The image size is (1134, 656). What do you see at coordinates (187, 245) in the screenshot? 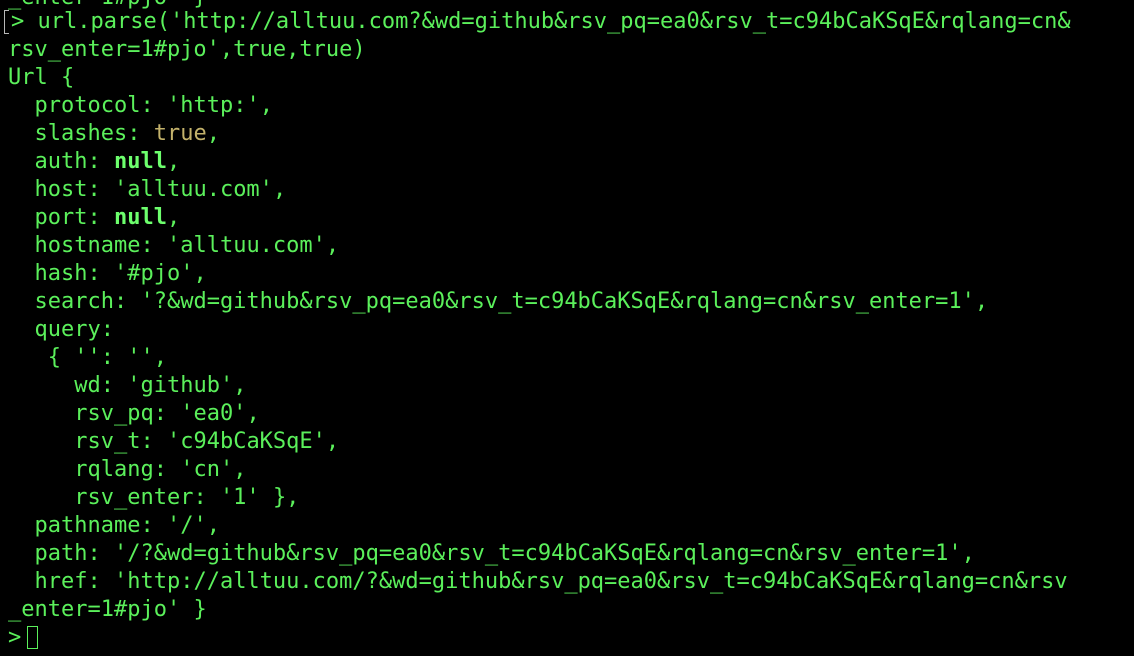
I see `output-hostname: hostname: 'alltuu.com',` at bounding box center [187, 245].